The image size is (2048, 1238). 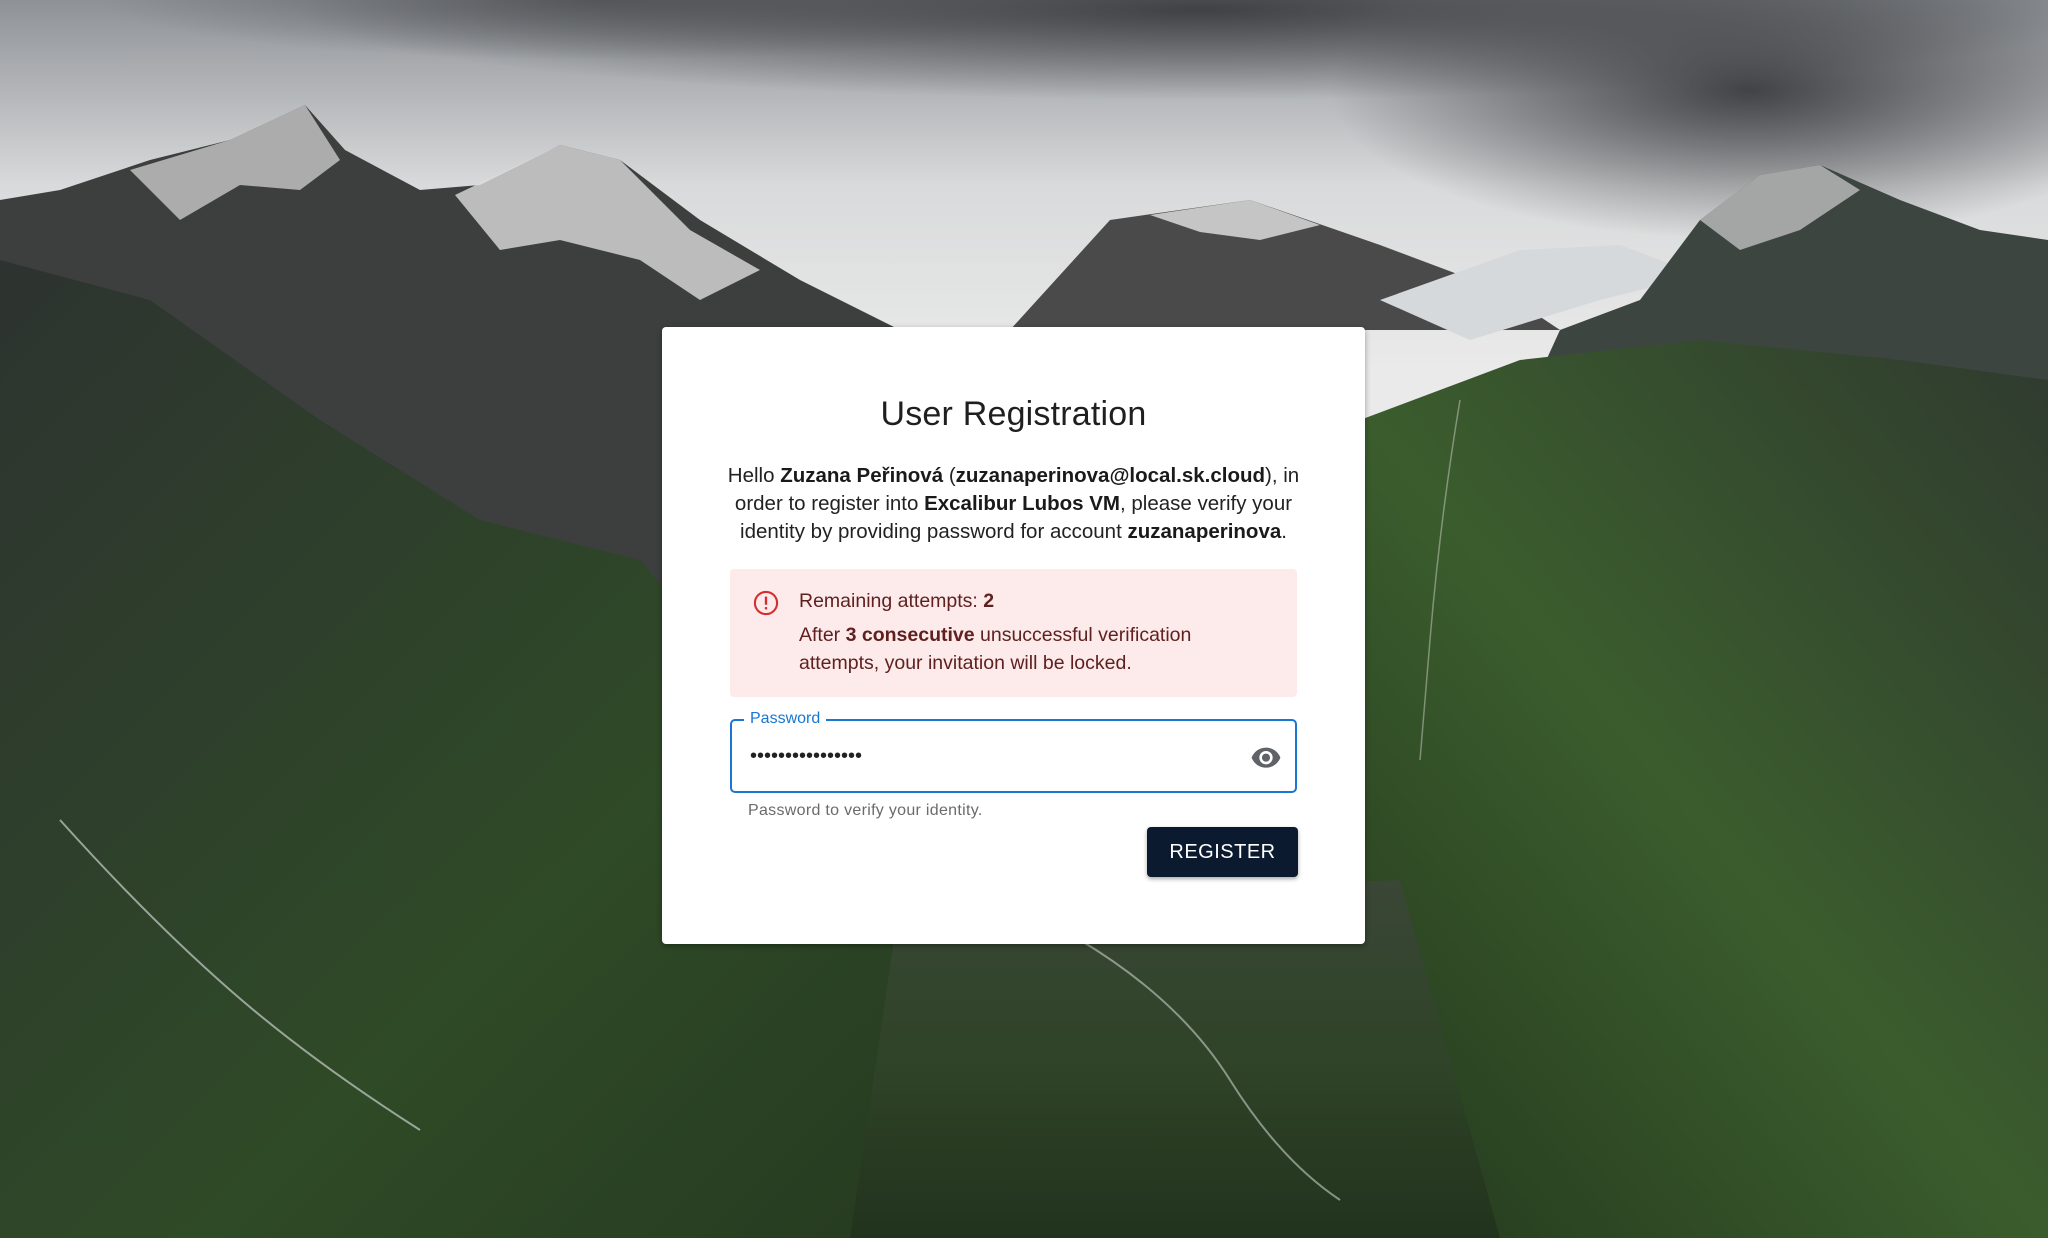 What do you see at coordinates (1222, 852) in the screenshot?
I see `register-button: REGISTER` at bounding box center [1222, 852].